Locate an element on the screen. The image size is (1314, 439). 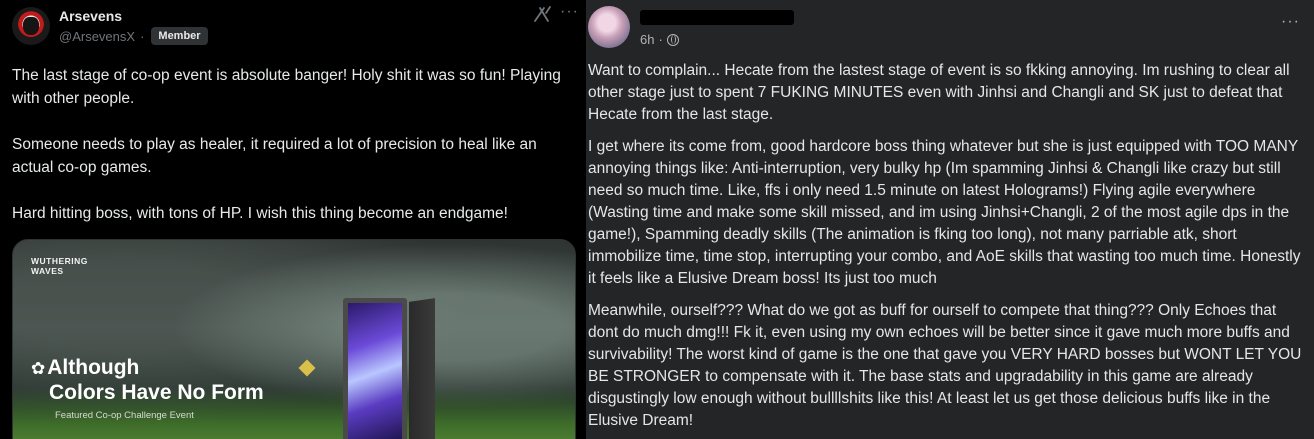
redacted-author-name is located at coordinates (717, 17).